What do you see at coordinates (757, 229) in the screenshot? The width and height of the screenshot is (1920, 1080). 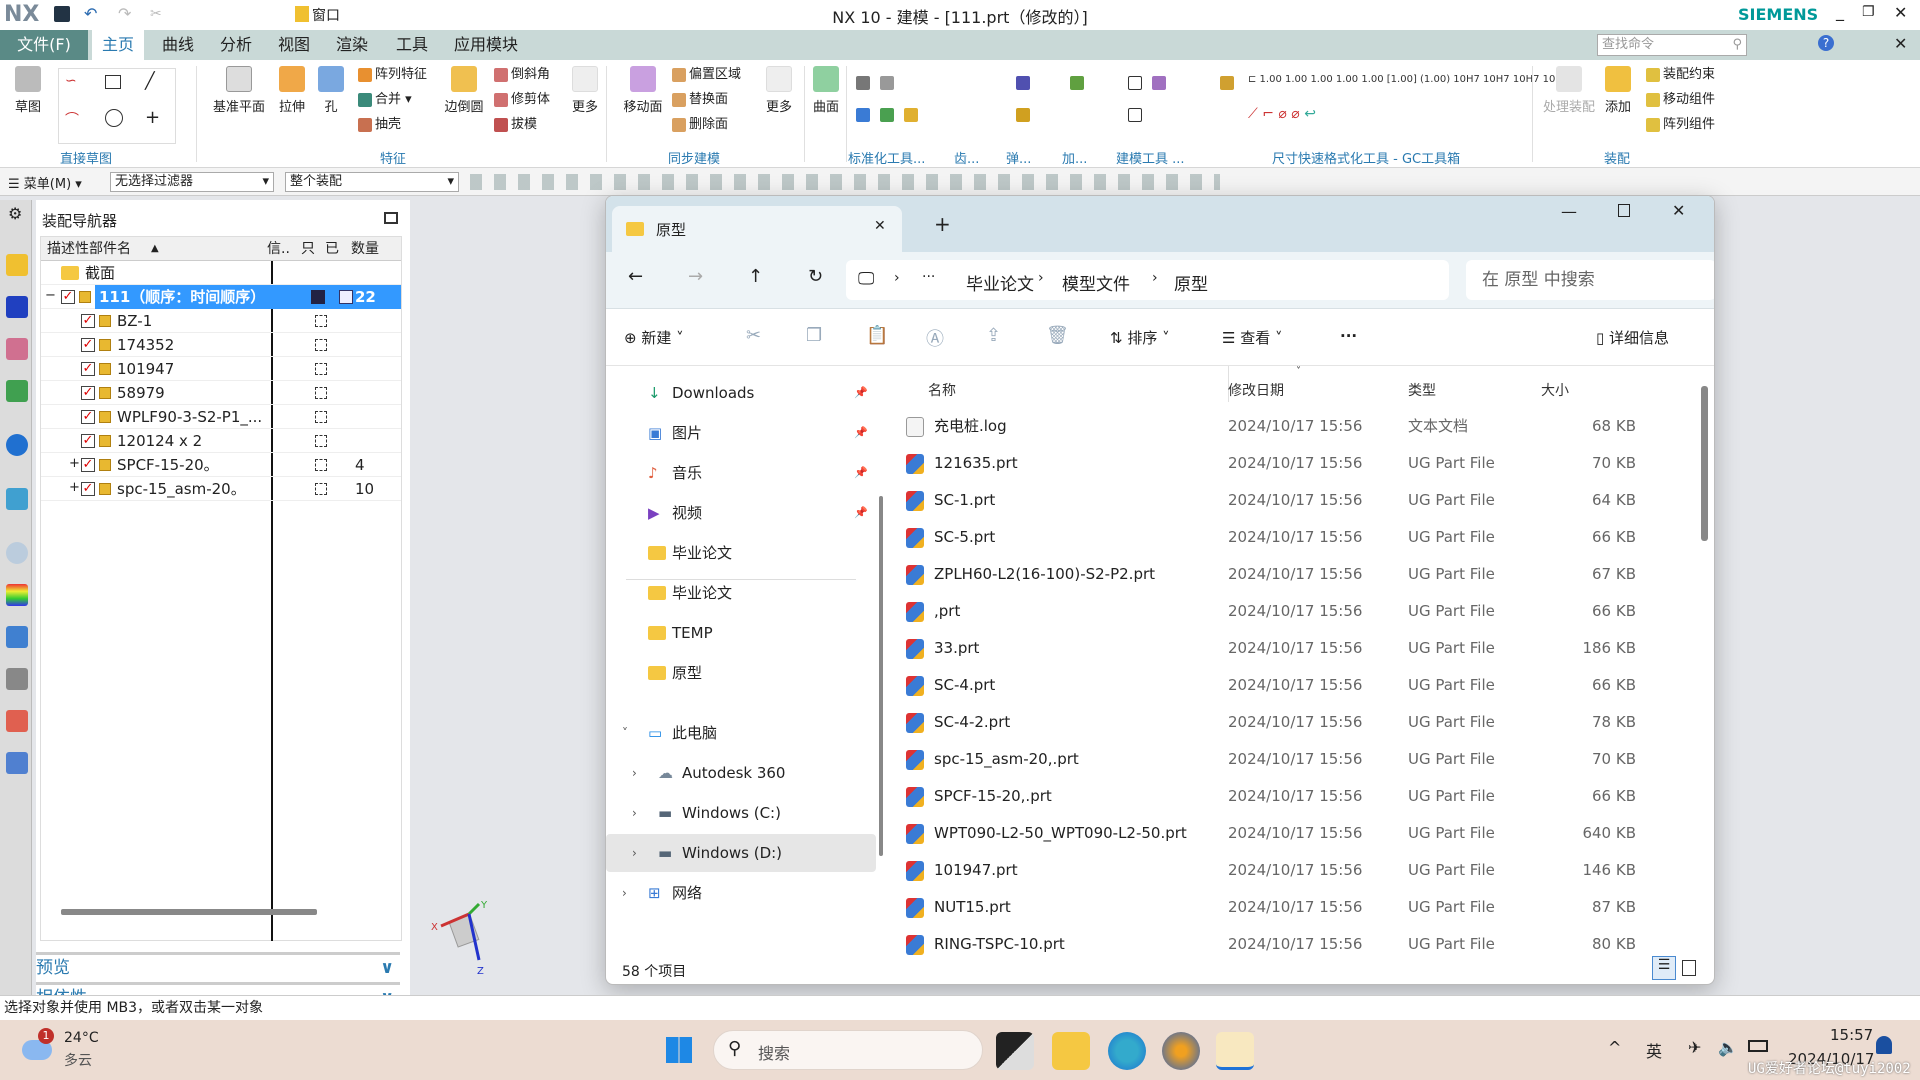 I see `tab-prototype: 原型 ✕` at bounding box center [757, 229].